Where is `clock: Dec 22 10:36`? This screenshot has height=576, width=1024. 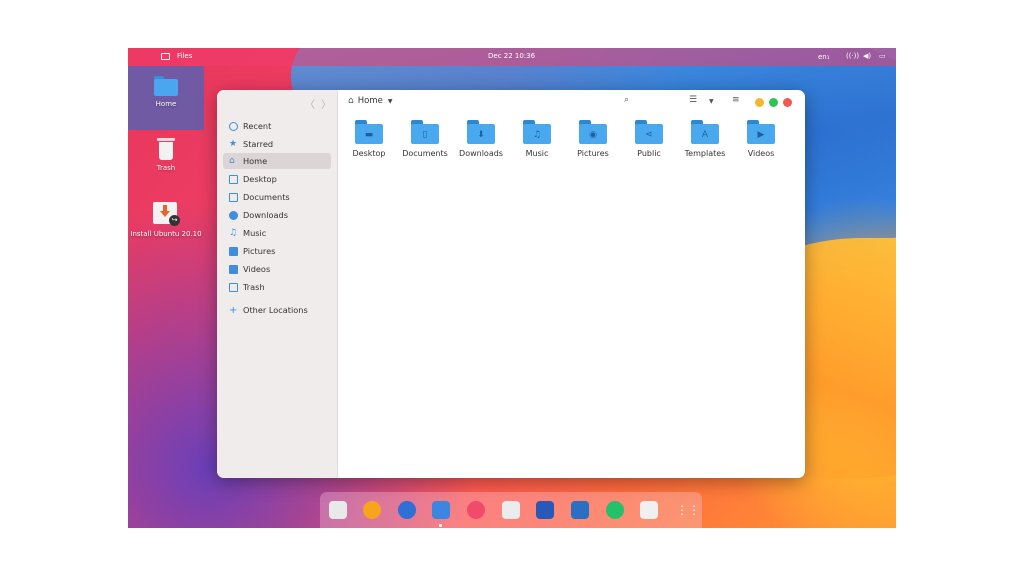 clock: Dec 22 10:36 is located at coordinates (511, 56).